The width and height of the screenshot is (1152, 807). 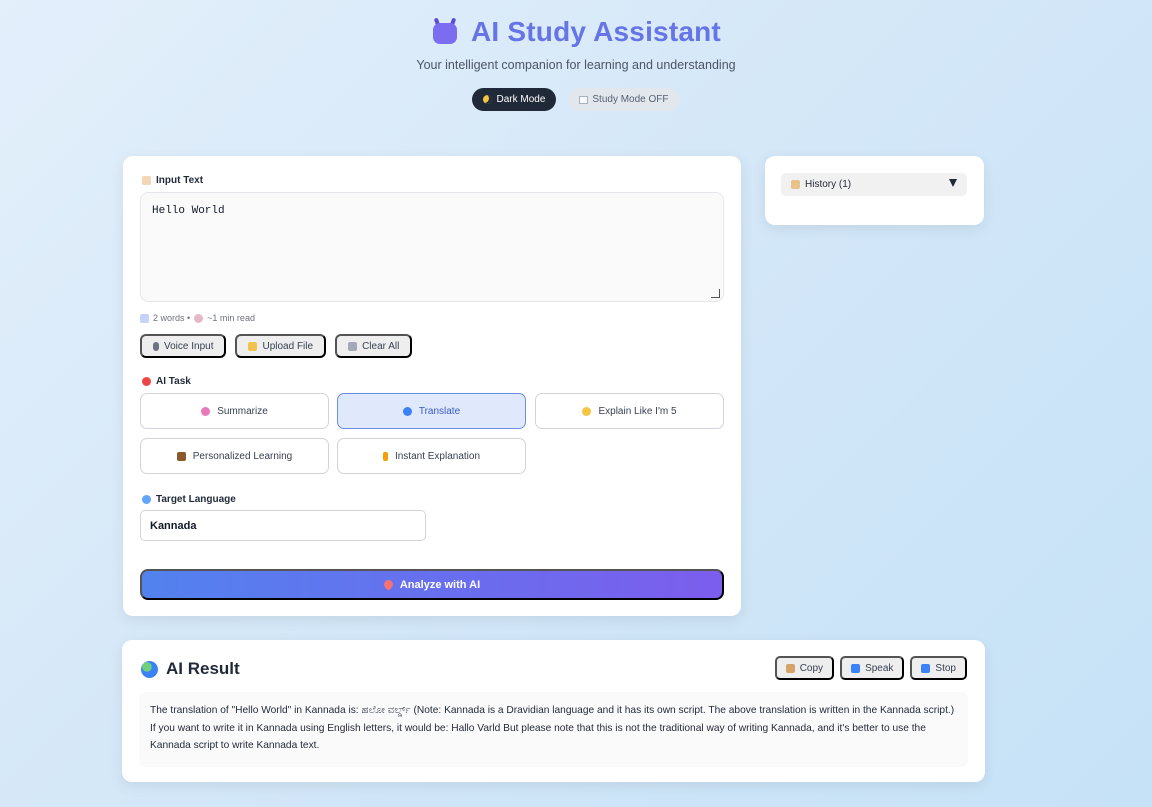 I want to click on study-mode-toggle: Study Mode OFF, so click(x=624, y=99).